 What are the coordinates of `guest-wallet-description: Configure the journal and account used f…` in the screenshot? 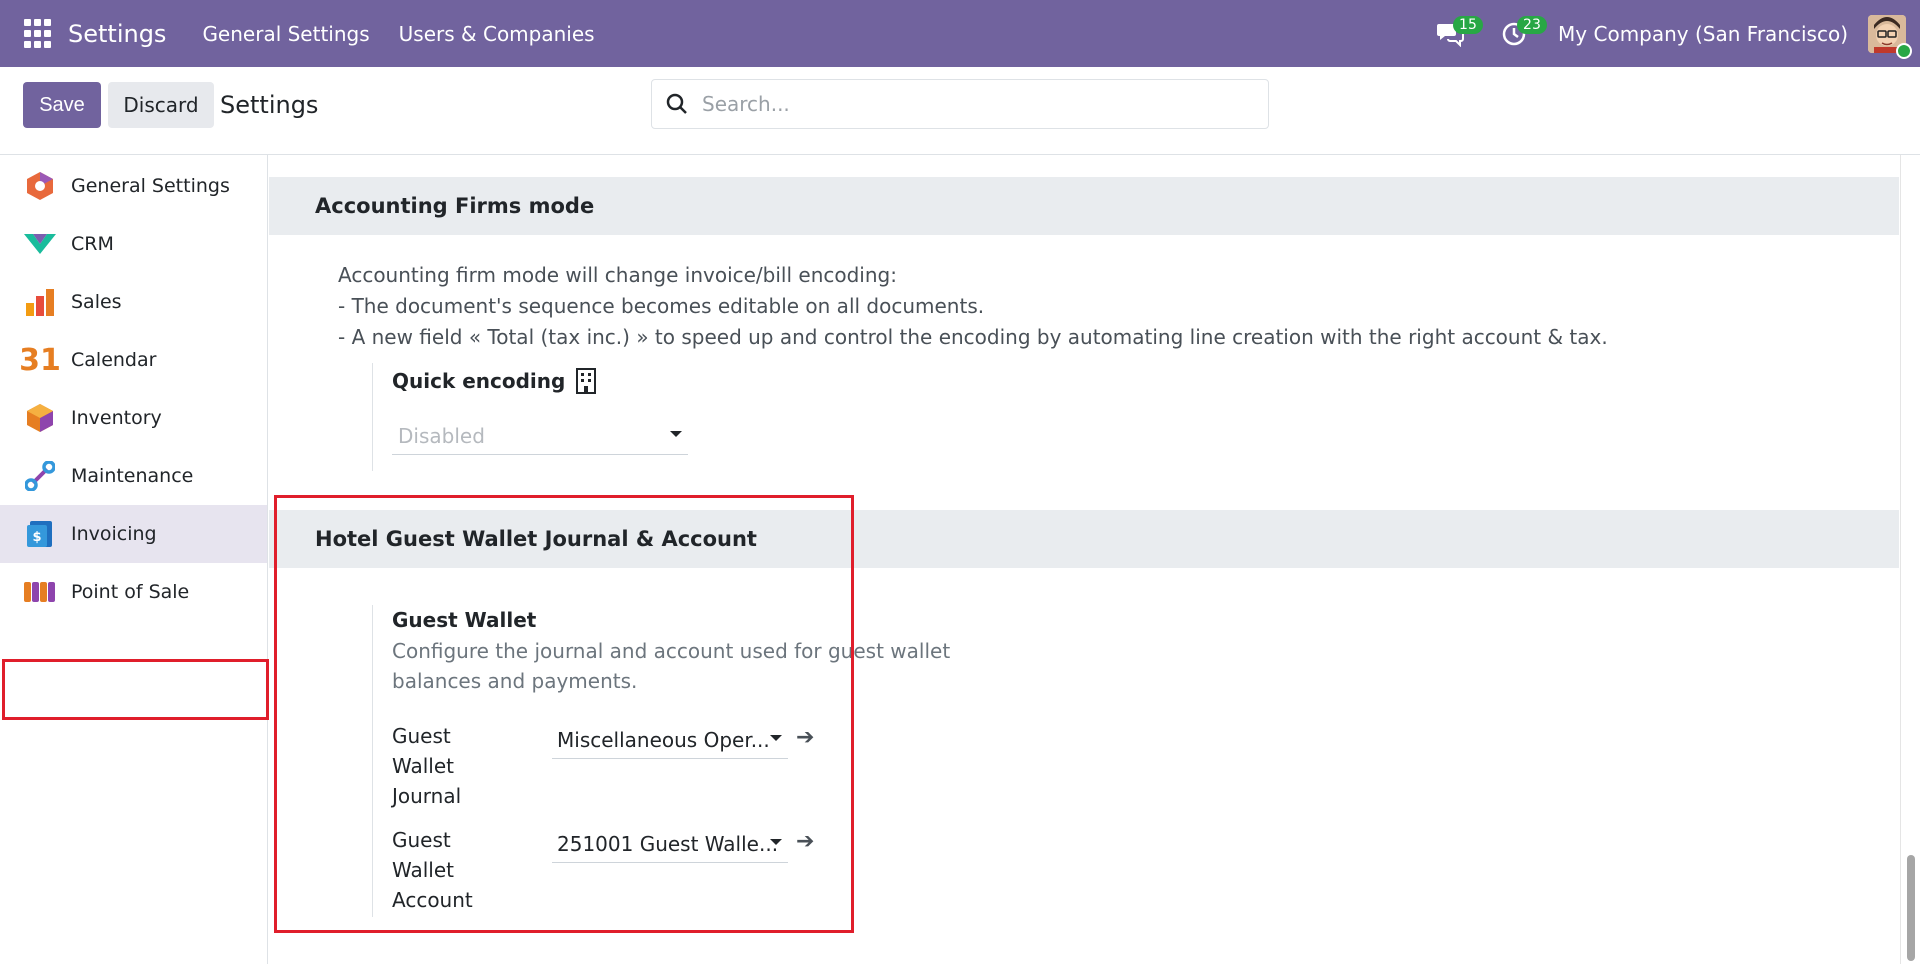 It's located at (671, 666).